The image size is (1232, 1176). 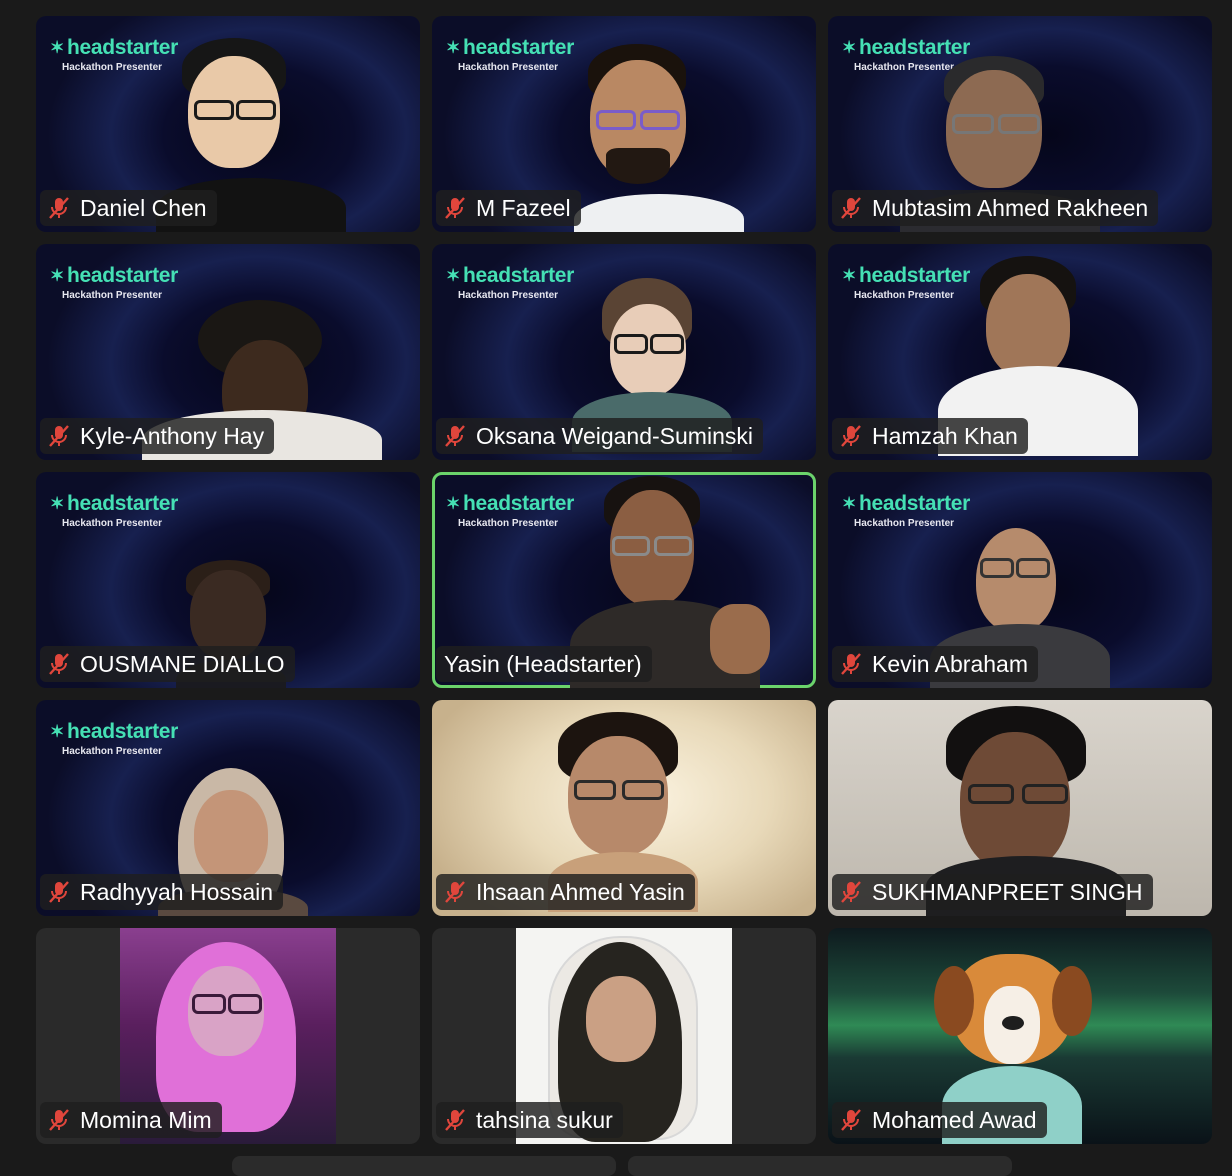 I want to click on participant-name-tag: Mohamed Awad, so click(x=939, y=1120).